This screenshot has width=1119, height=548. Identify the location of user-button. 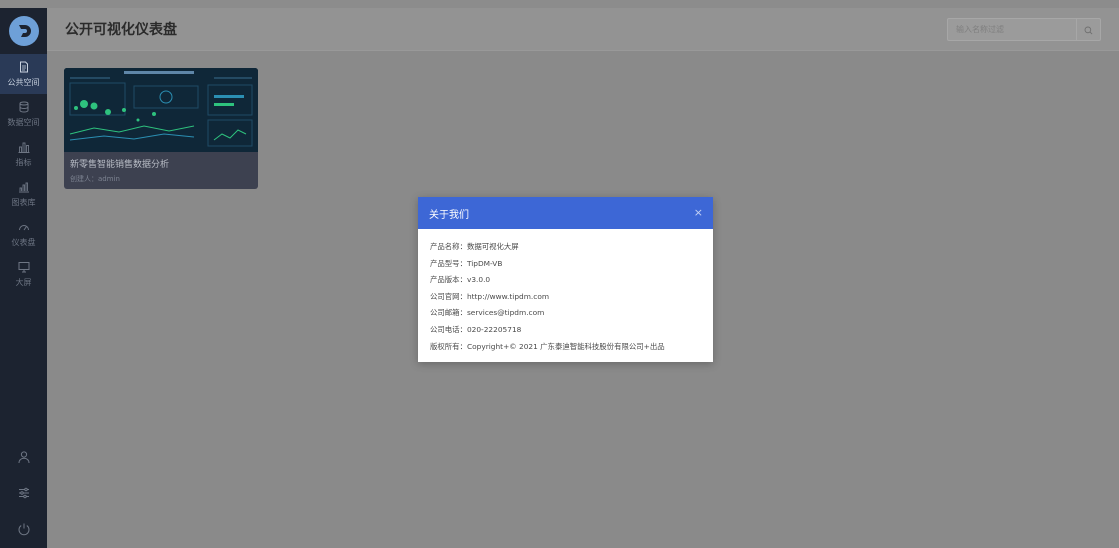
(23, 458).